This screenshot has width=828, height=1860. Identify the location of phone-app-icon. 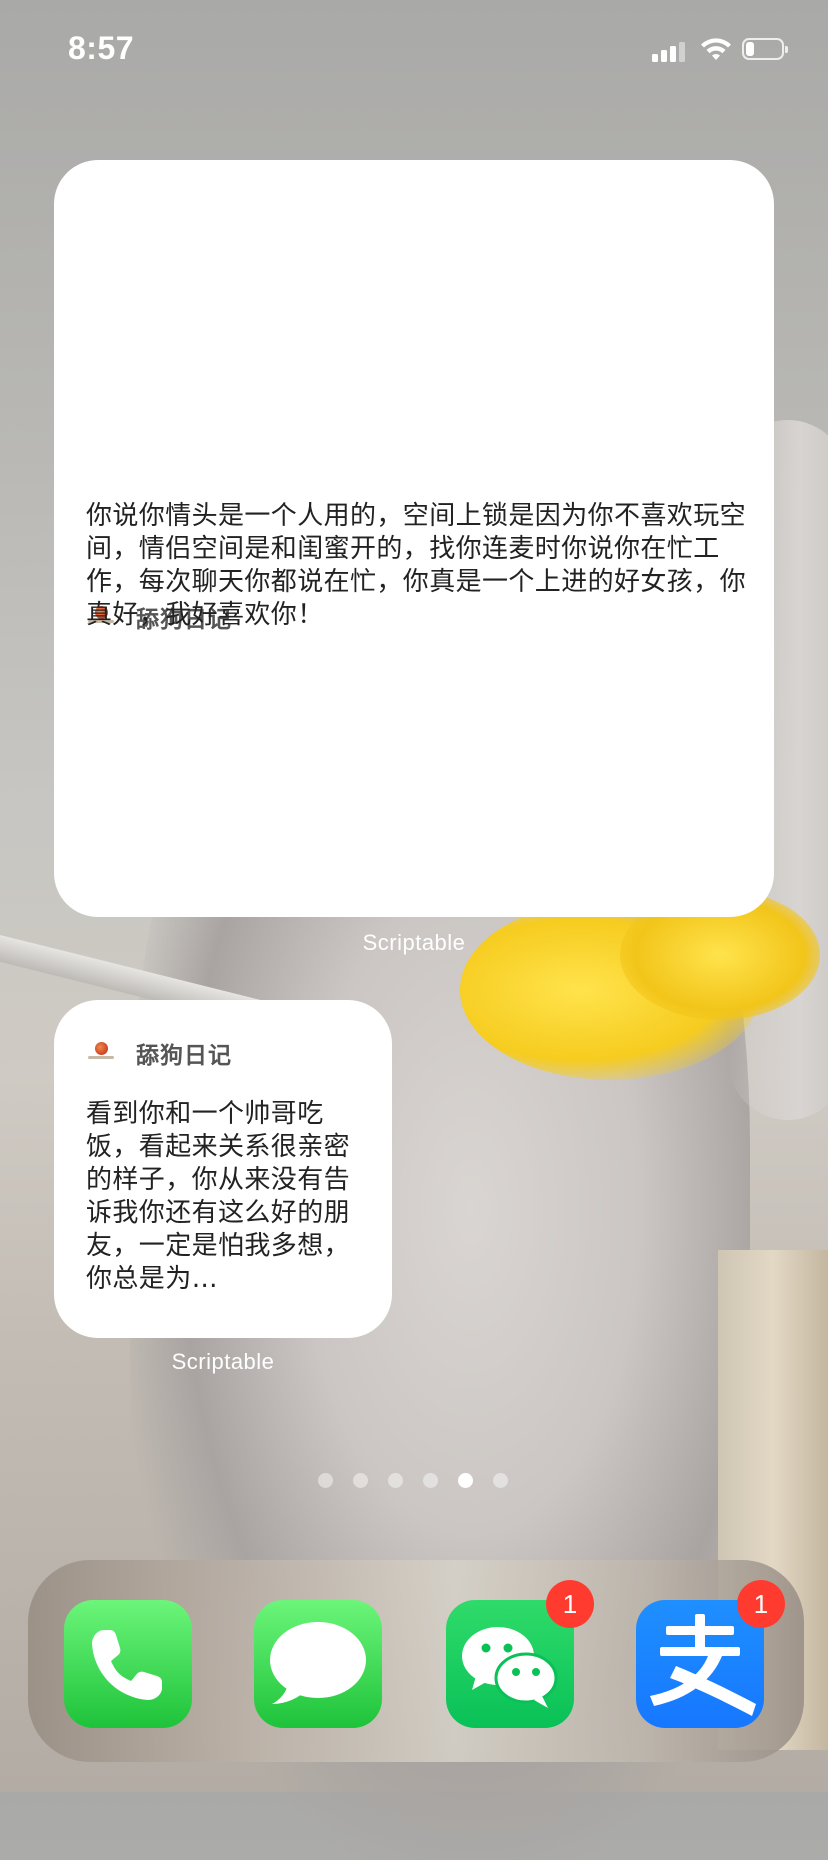
(128, 1664).